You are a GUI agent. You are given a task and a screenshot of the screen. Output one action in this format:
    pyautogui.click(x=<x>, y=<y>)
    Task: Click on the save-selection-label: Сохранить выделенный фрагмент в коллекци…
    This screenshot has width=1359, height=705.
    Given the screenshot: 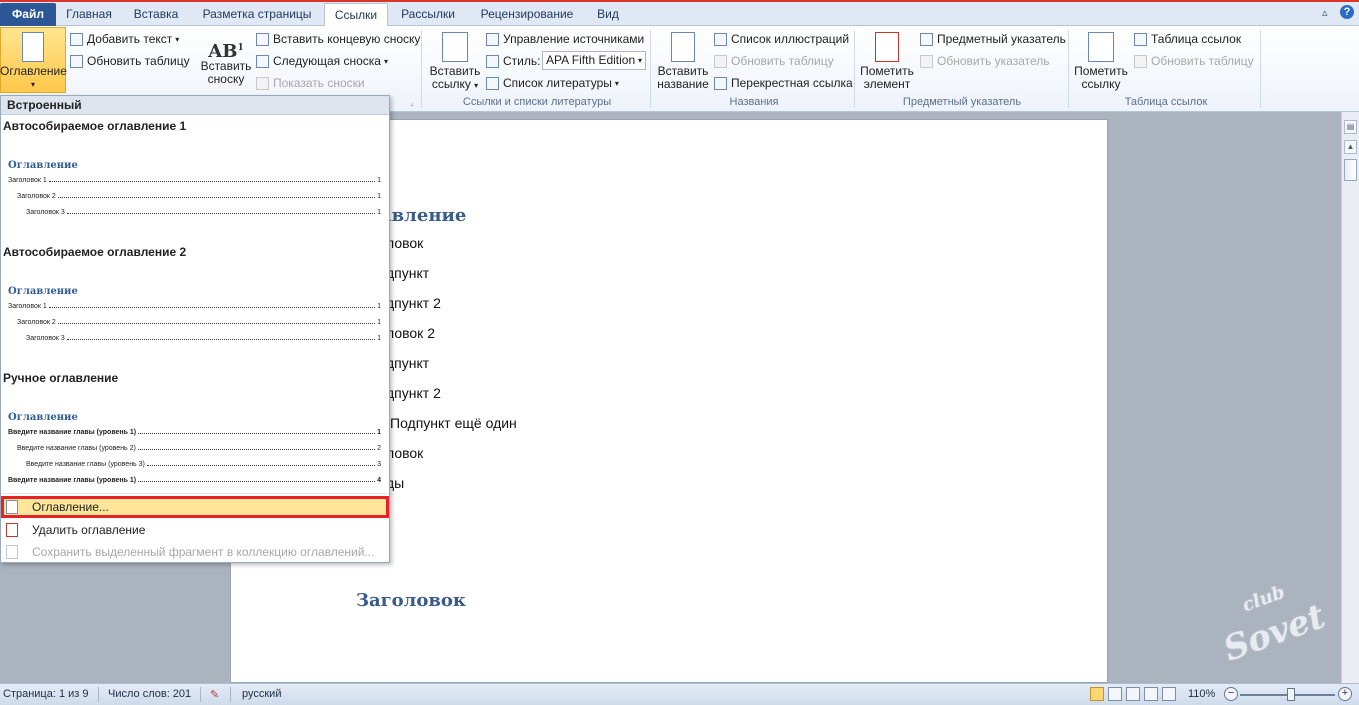 What is the action you would take?
    pyautogui.click(x=203, y=552)
    